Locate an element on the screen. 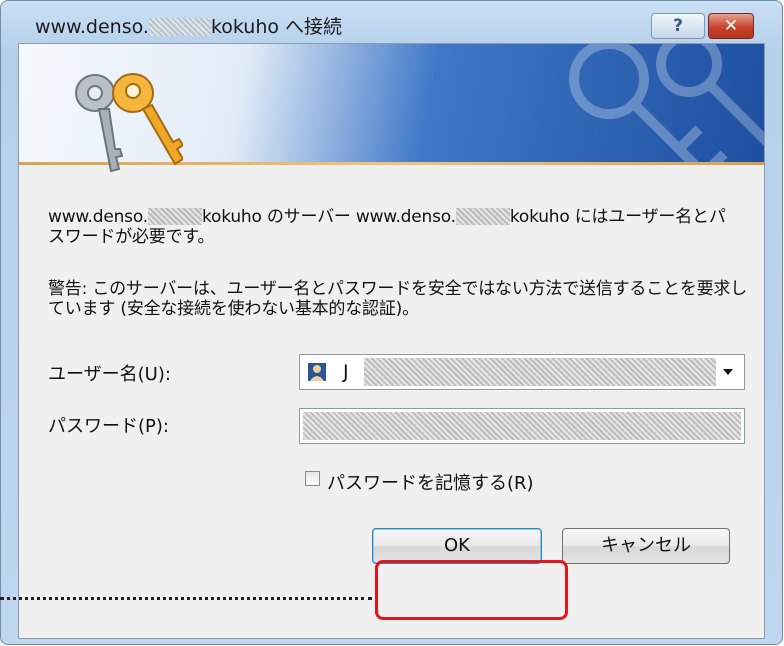  ok-button: OK is located at coordinates (457, 546).